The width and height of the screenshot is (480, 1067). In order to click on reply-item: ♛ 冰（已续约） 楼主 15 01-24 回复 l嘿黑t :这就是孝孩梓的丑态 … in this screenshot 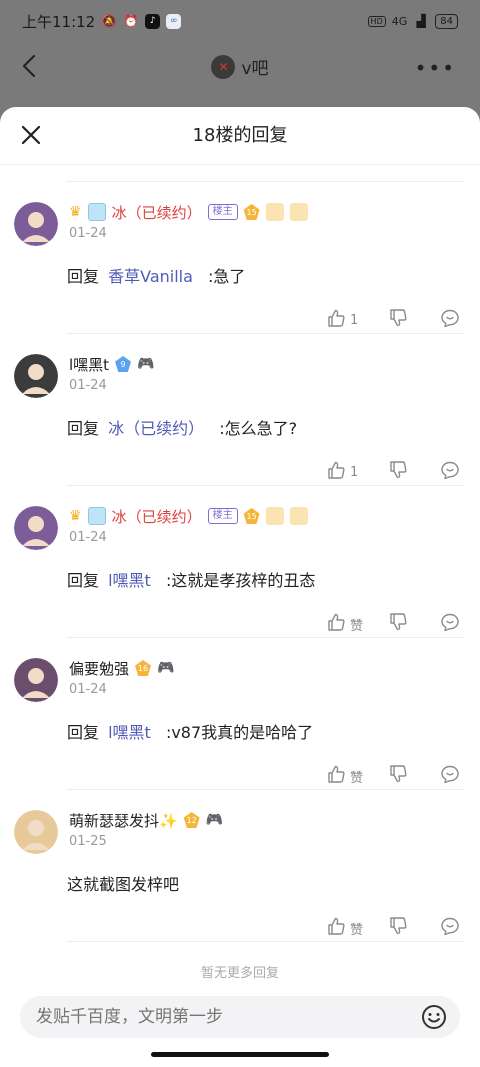, I will do `click(240, 562)`.